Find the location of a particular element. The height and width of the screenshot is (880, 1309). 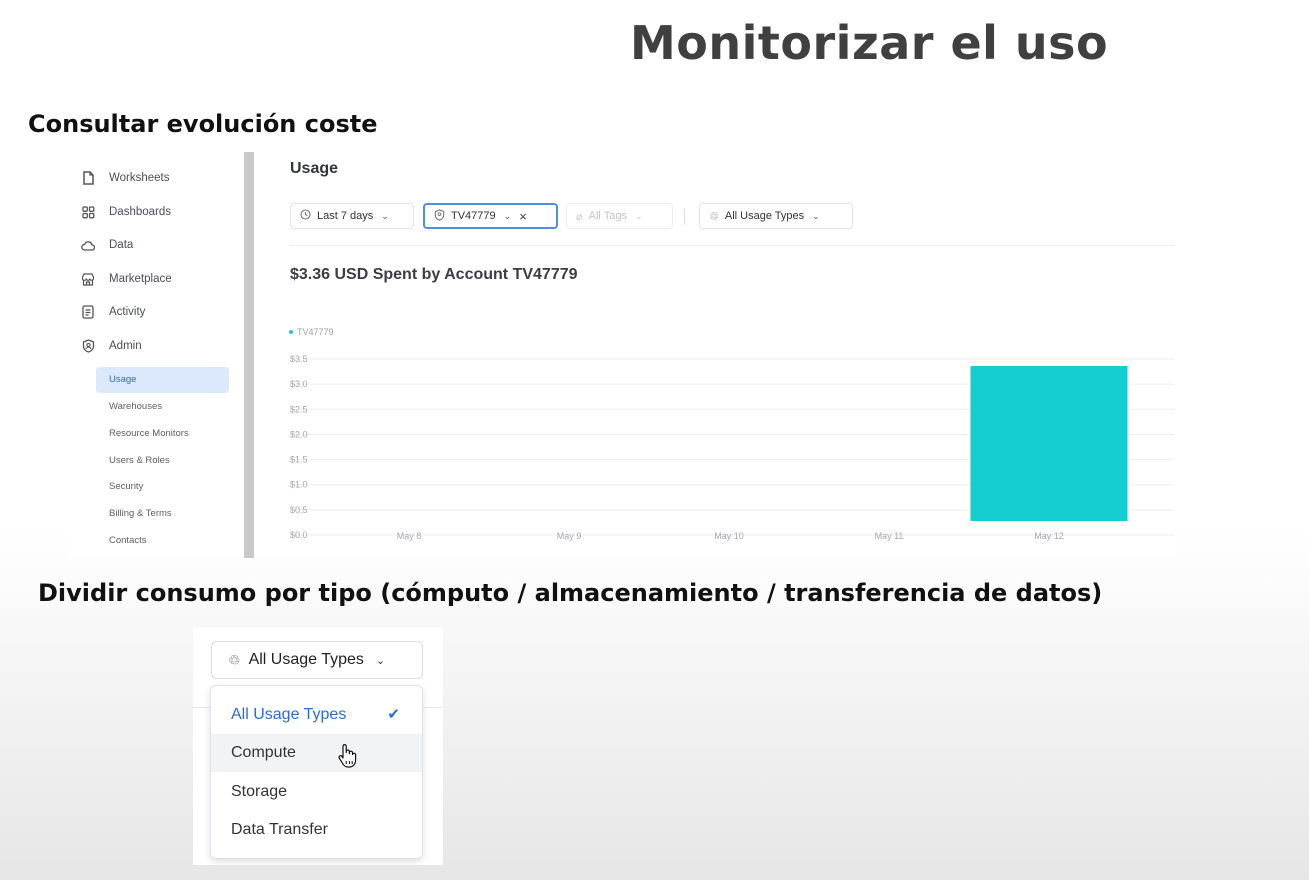

sidebar-subitem-warehouses: Warehouses is located at coordinates (162, 407).